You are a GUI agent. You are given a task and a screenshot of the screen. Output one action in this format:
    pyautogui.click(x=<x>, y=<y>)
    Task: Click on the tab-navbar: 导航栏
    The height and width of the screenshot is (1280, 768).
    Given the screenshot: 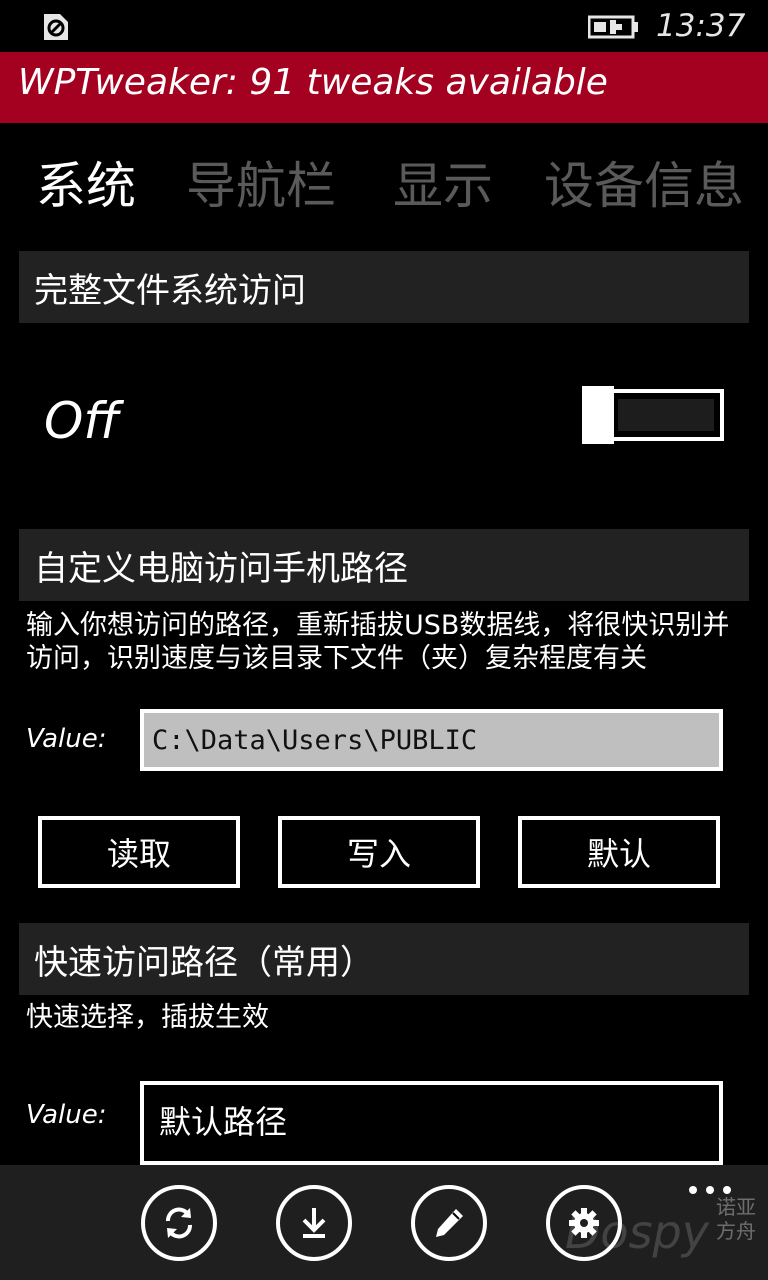 What is the action you would take?
    pyautogui.click(x=261, y=182)
    